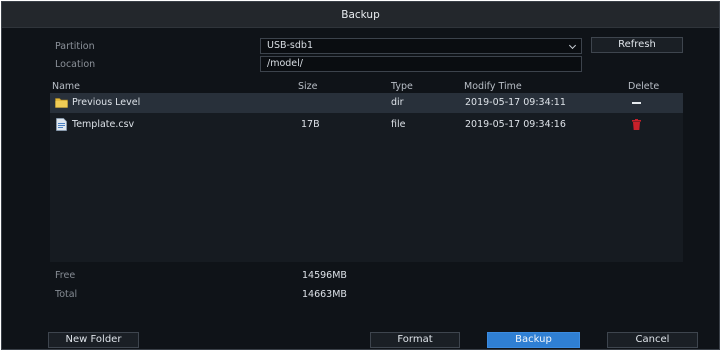 This screenshot has height=351, width=721. What do you see at coordinates (636, 103) in the screenshot?
I see `dash-icon` at bounding box center [636, 103].